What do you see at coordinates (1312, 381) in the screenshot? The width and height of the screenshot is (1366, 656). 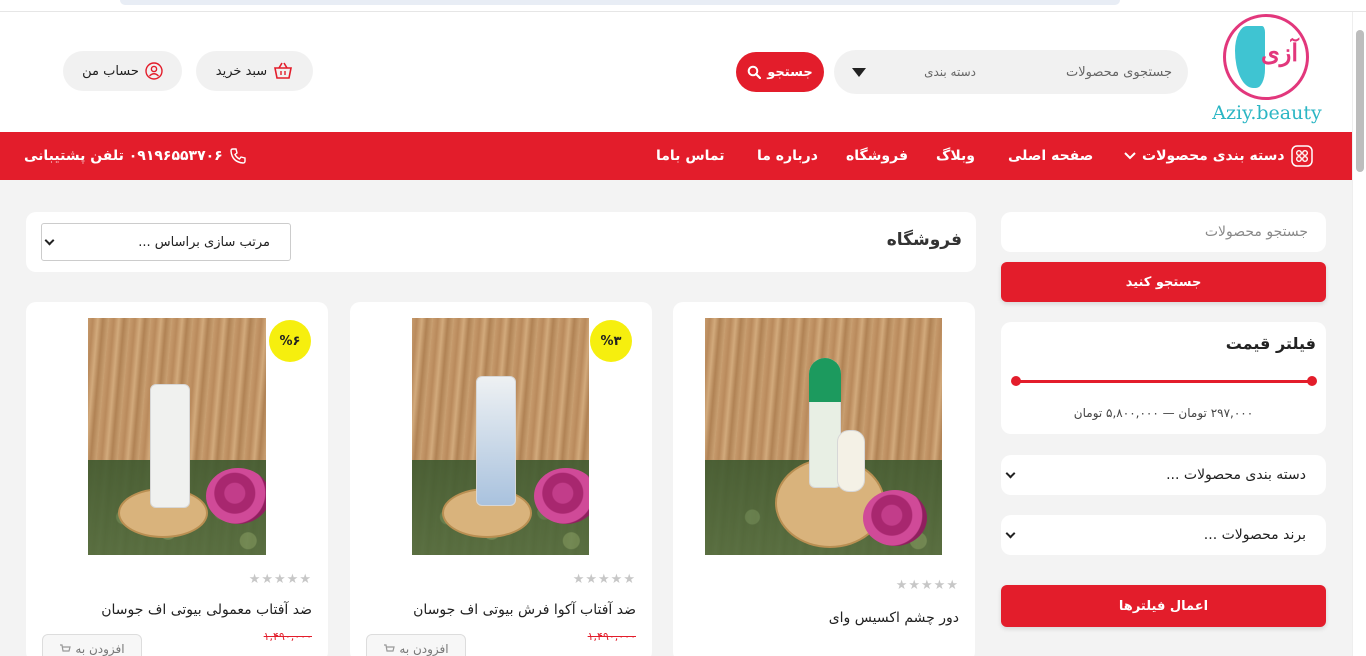 I see `price-slider-max-handle` at bounding box center [1312, 381].